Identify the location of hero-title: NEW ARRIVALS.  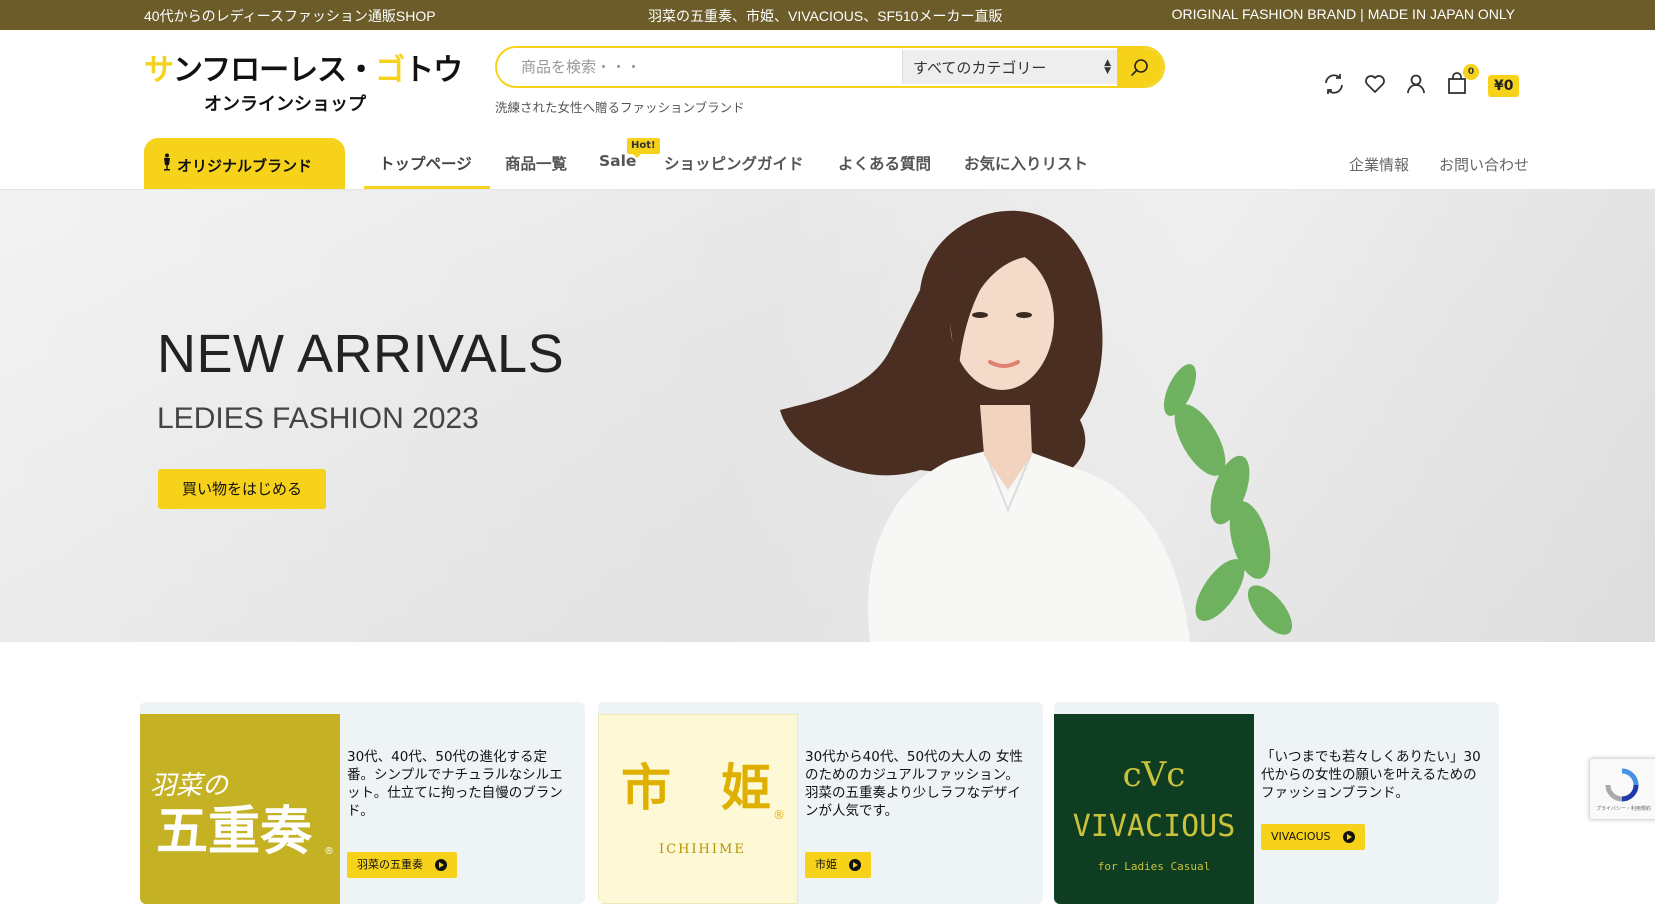
(361, 354).